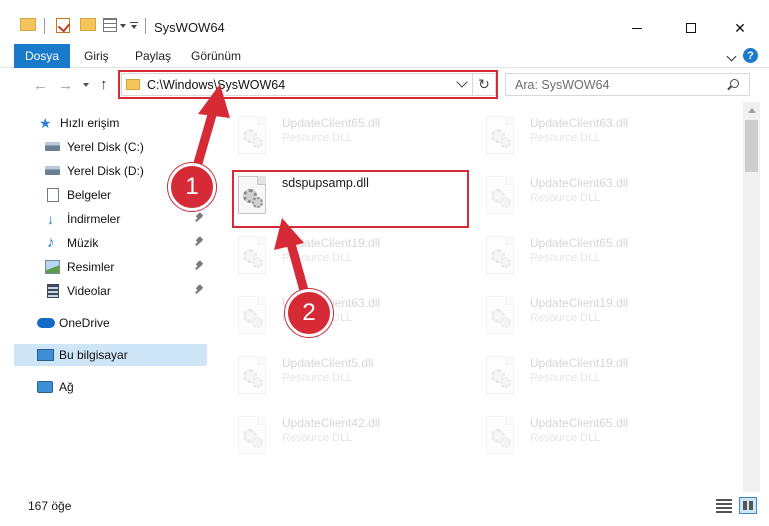  Describe the element at coordinates (250, 191) in the screenshot. I see `annotation-arrows` at that location.